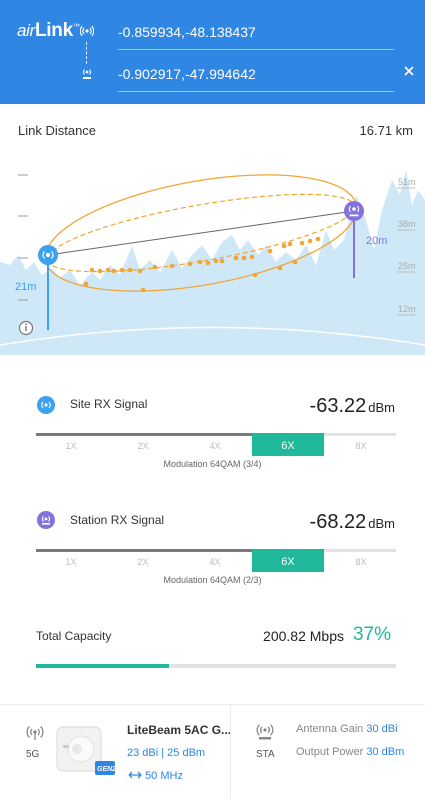  I want to click on station-rx-value: -68.22 dBm, so click(352, 522).